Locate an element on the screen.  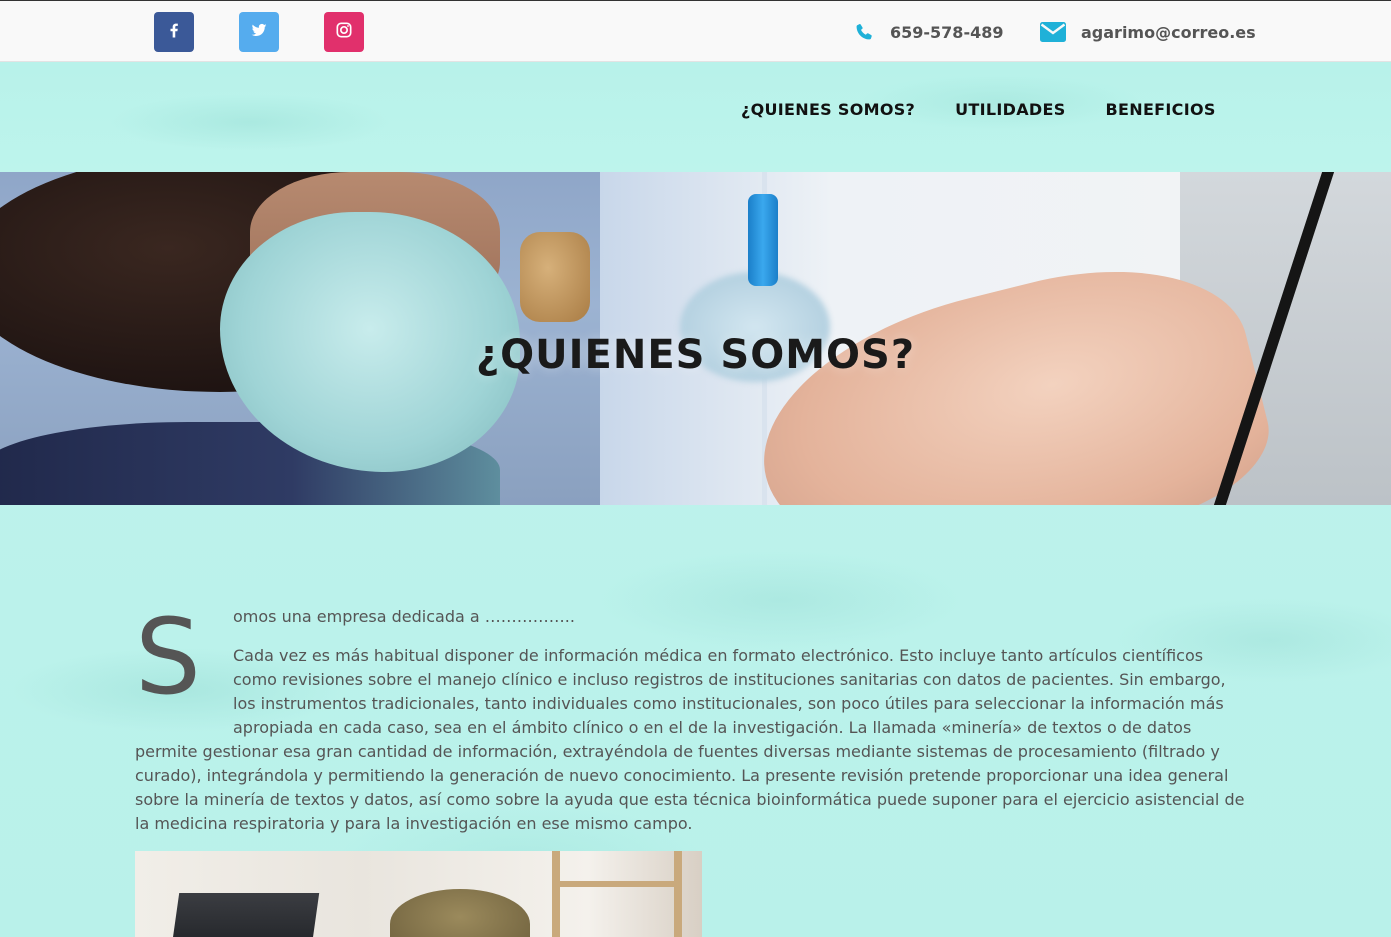
top-bar: 659-578-489 agarimo@correo.es is located at coordinates (695, 31).